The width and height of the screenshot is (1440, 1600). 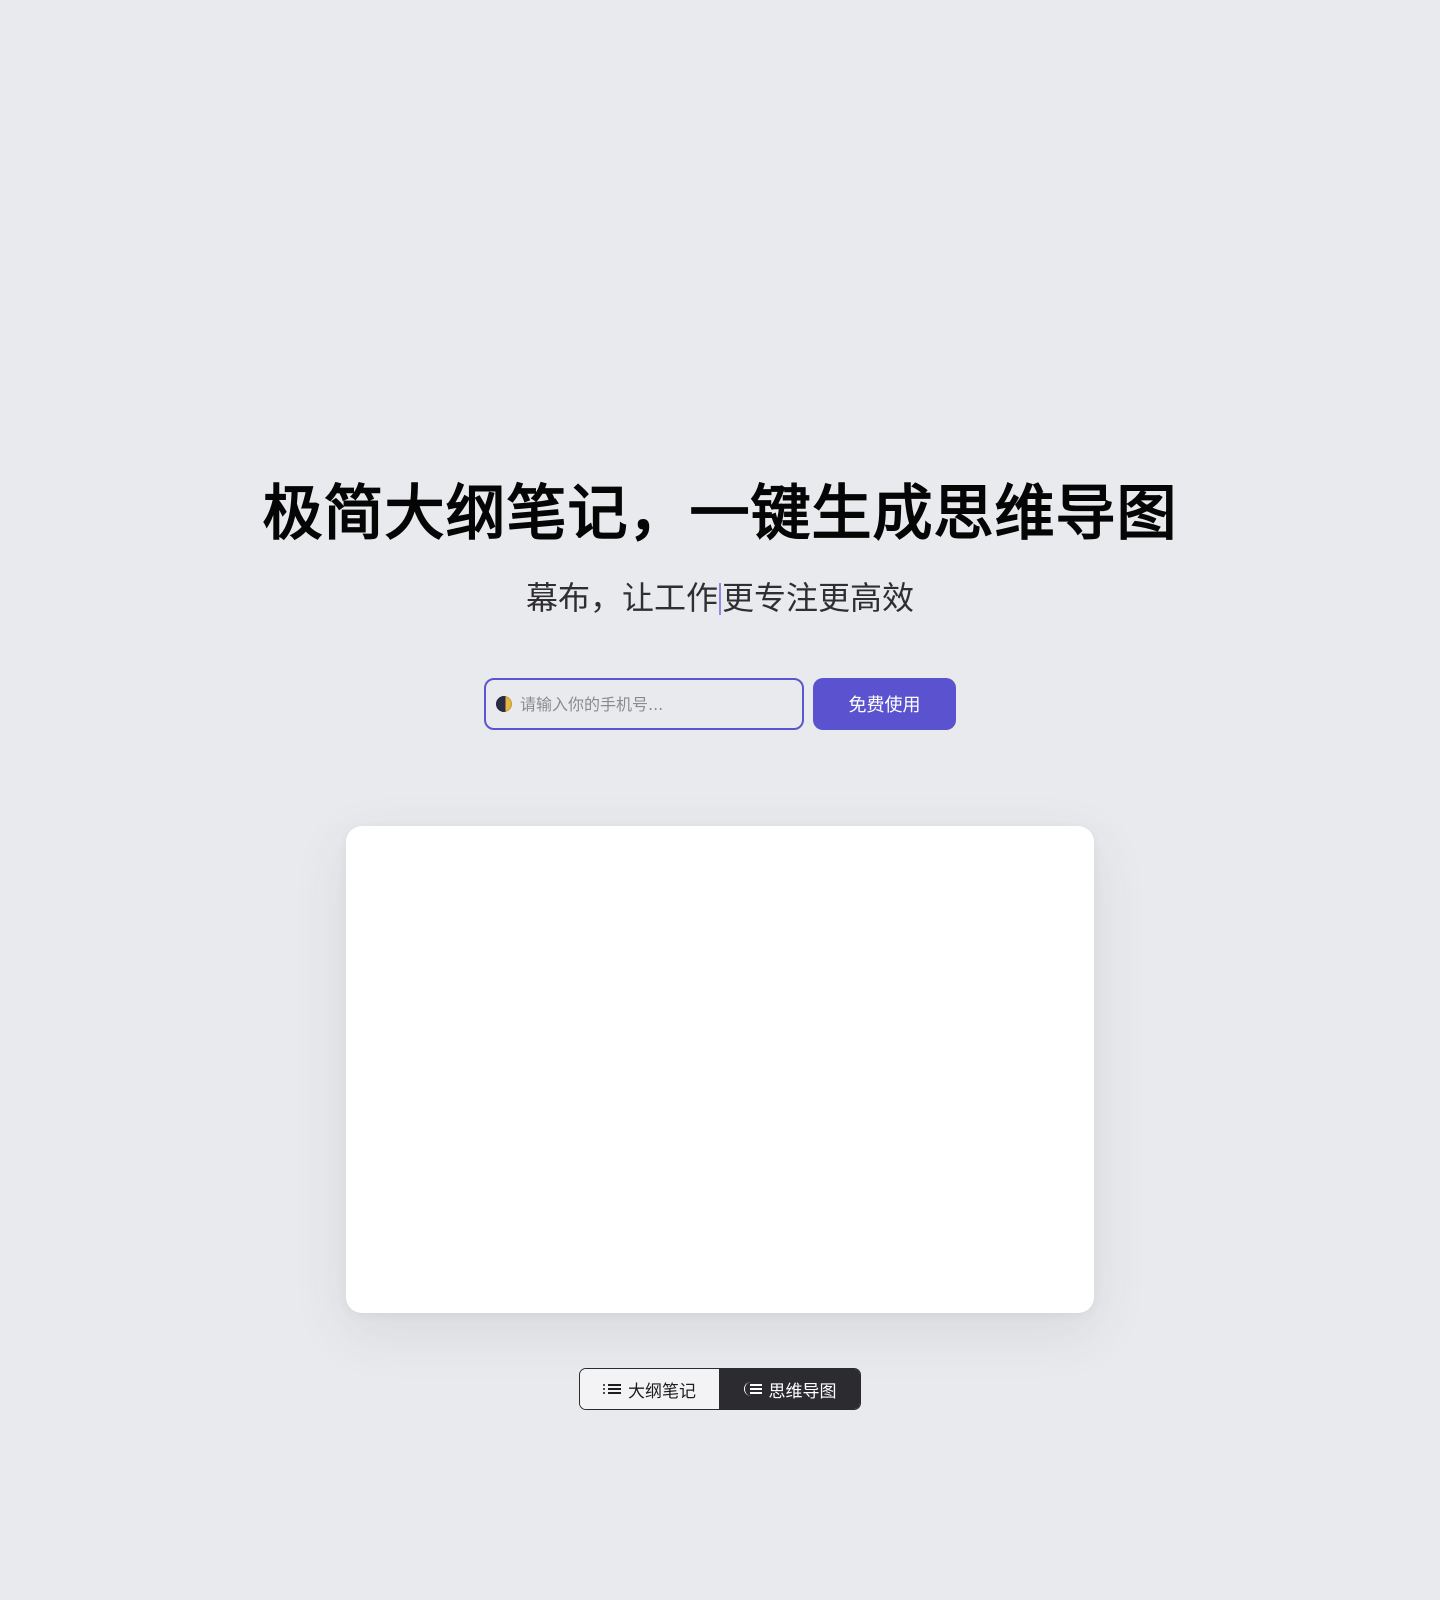 I want to click on moon-icon, so click(x=504, y=704).